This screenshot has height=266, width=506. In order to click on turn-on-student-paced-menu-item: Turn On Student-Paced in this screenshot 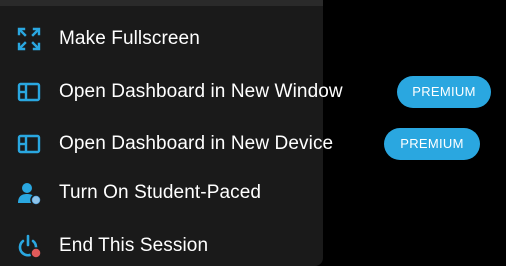, I will do `click(161, 193)`.